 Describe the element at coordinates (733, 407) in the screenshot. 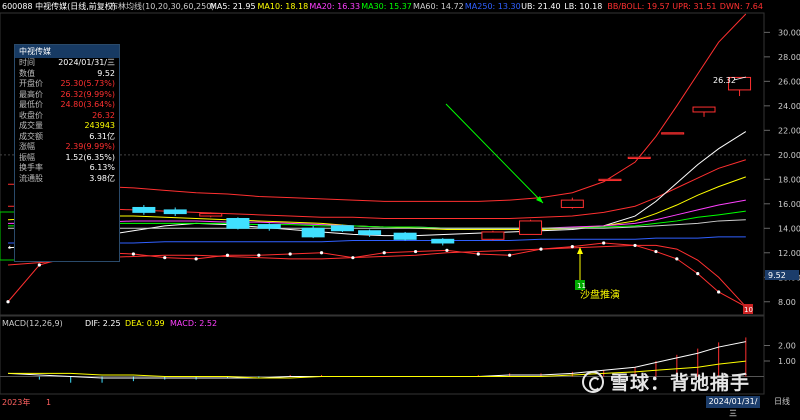

I see `current-date: 2024/01/31/三` at that location.